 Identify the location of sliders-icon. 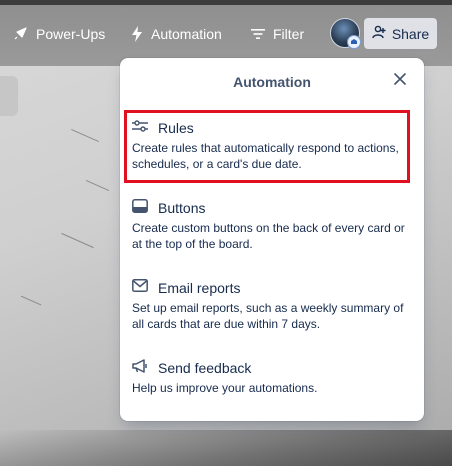
(140, 128).